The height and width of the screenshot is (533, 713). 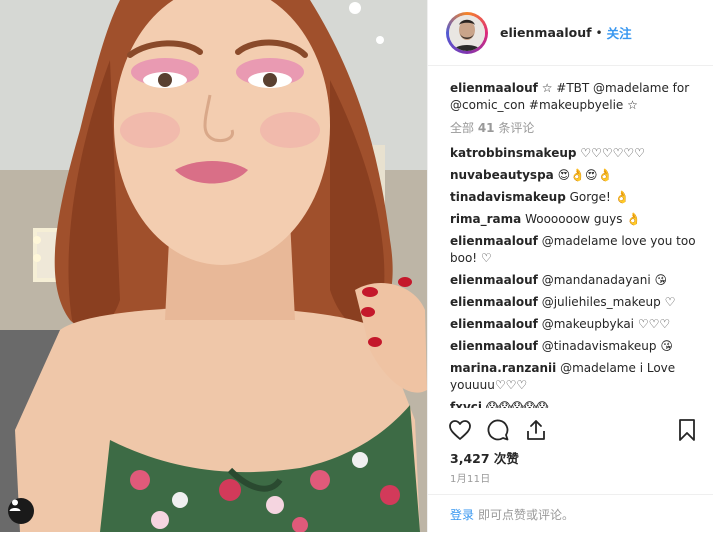 What do you see at coordinates (546, 32) in the screenshot?
I see `header-username: elienmaalouf` at bounding box center [546, 32].